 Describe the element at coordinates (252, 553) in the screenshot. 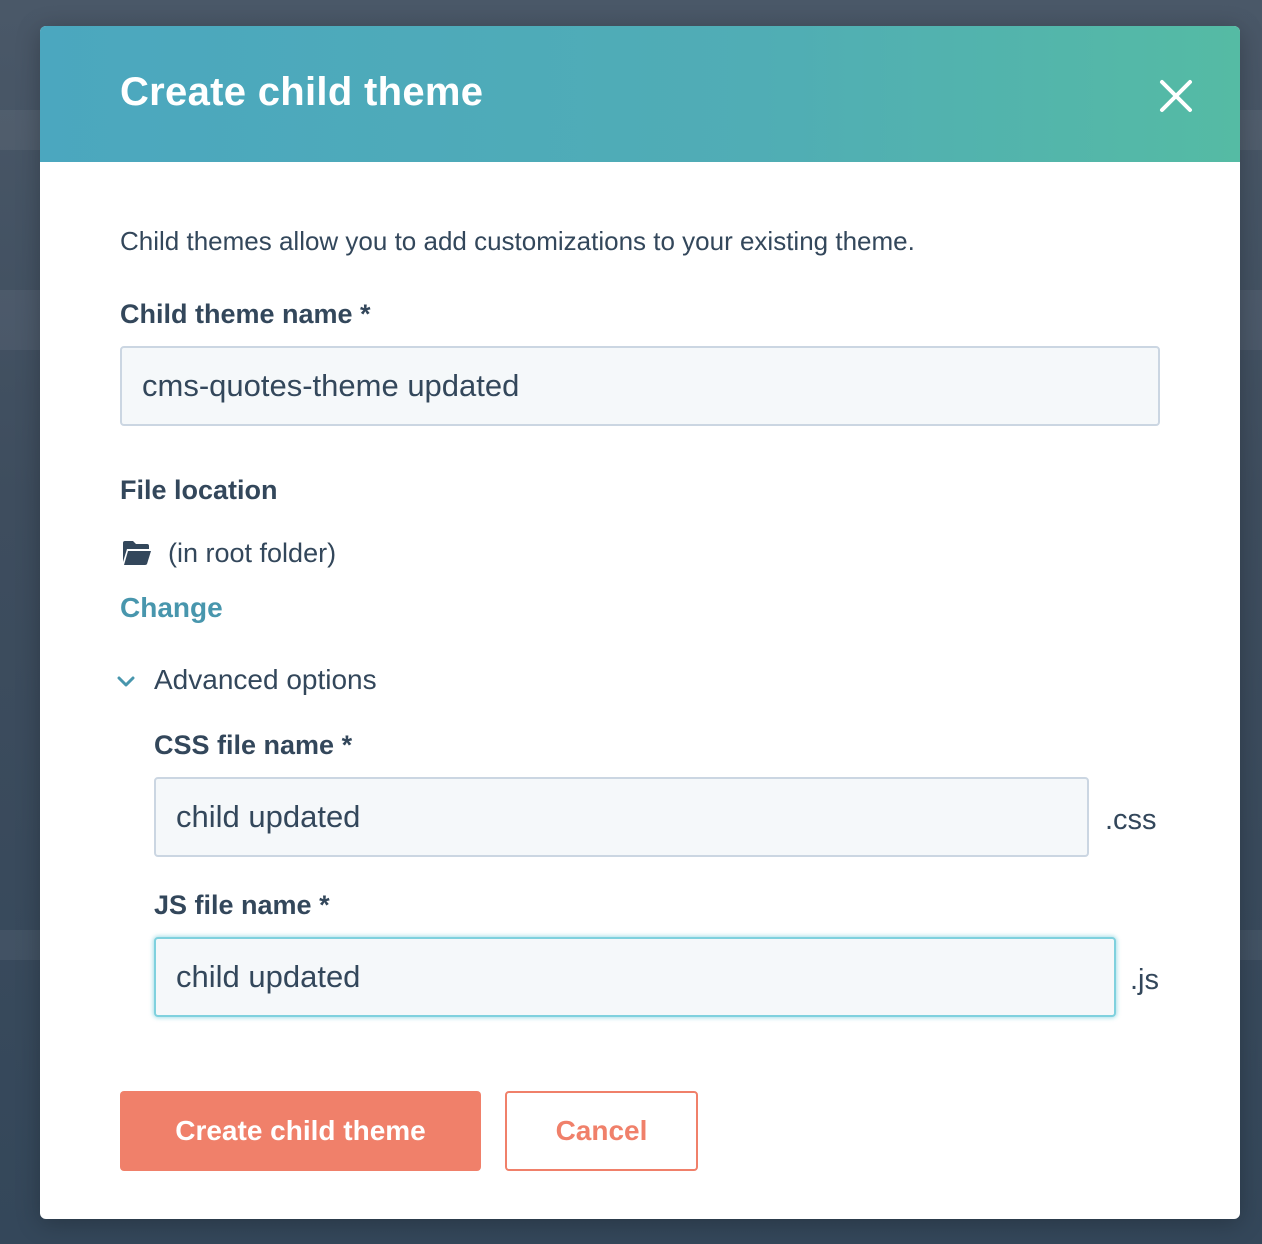

I see `folder-path-text: (in root folder)` at that location.